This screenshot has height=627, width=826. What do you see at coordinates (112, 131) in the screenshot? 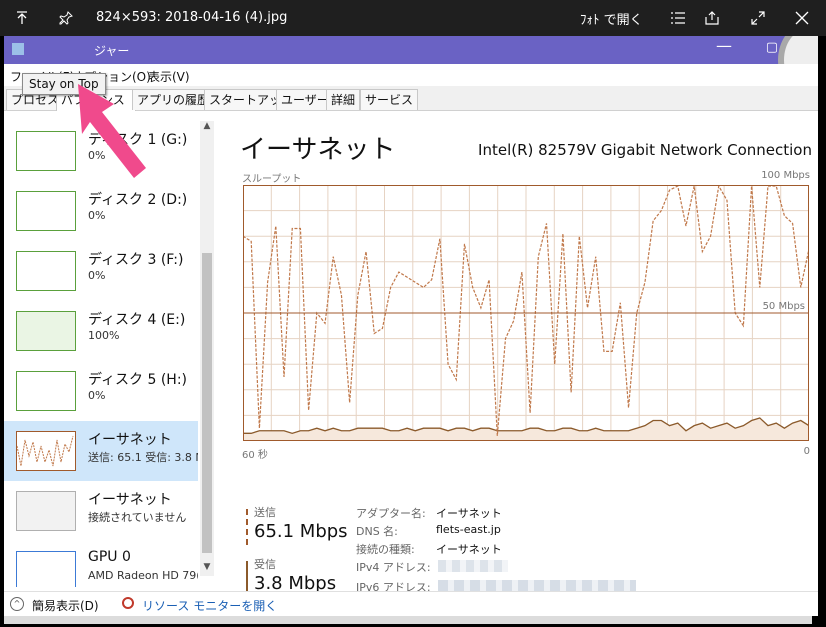
I see `pink-arrow-annotation` at bounding box center [112, 131].